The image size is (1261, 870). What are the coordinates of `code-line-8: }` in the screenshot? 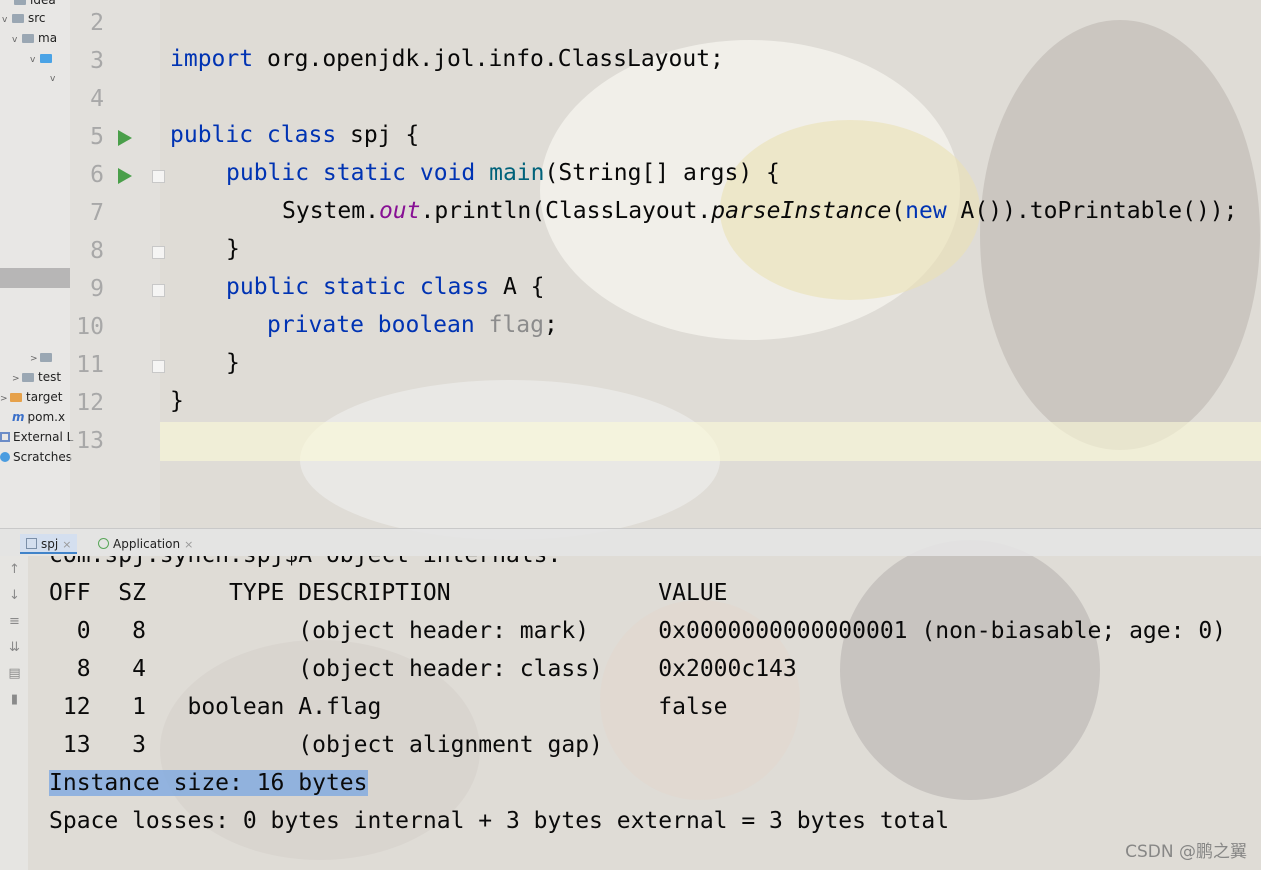 It's located at (233, 249).